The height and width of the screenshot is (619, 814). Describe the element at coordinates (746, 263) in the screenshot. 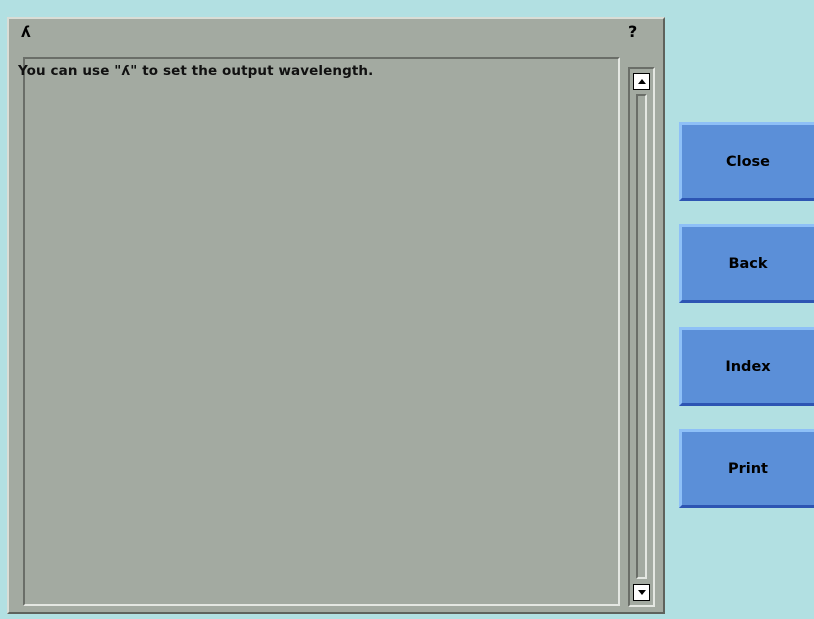

I see `back-button: Back` at that location.